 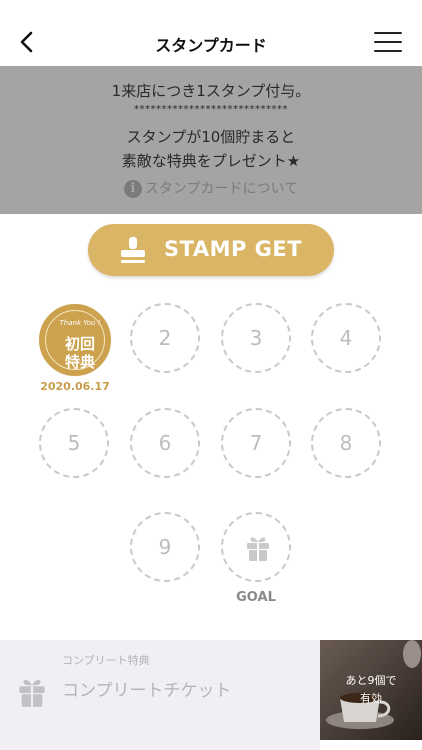 I want to click on valid-text: 有効, so click(x=371, y=698).